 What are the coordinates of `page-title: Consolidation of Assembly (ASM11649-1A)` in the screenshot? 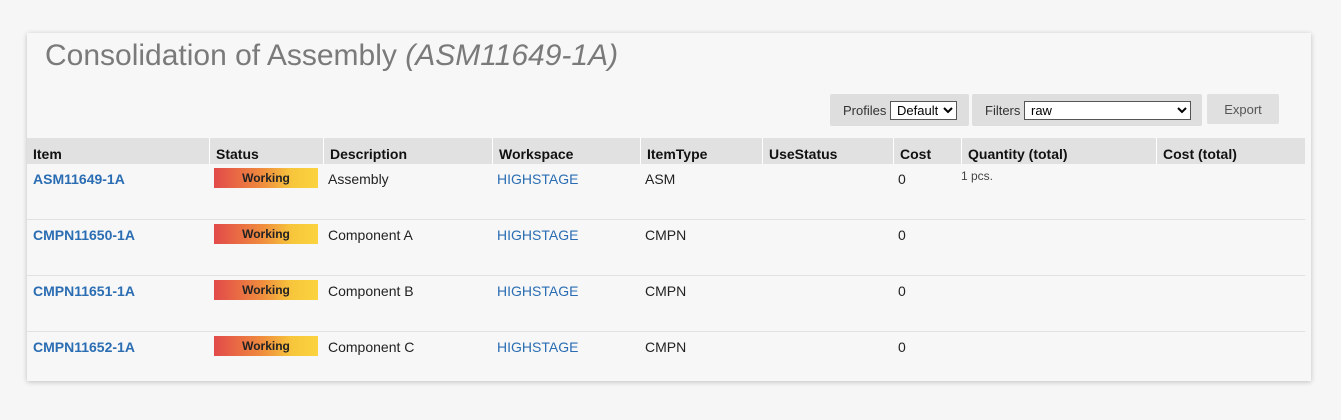 It's located at (331, 56).